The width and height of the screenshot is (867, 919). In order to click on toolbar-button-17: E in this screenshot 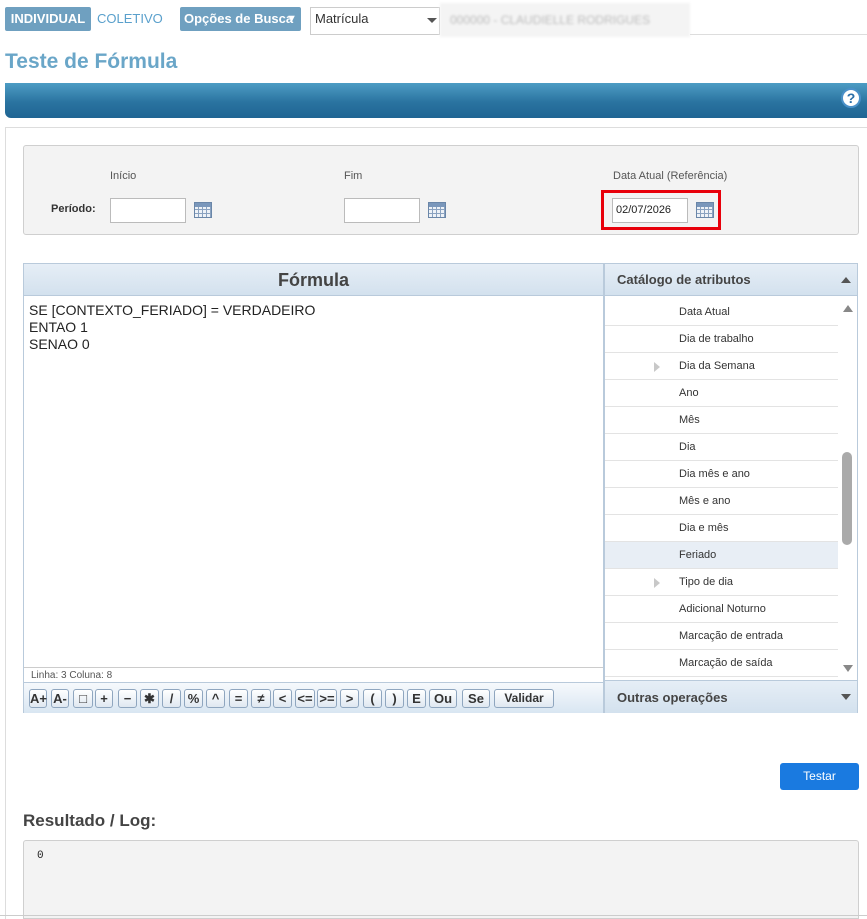, I will do `click(416, 698)`.